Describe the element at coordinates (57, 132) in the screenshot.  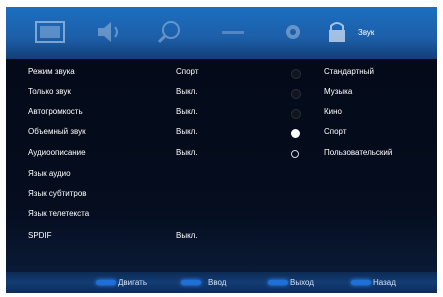
I see `menu-item-surround: Объемный звук` at that location.